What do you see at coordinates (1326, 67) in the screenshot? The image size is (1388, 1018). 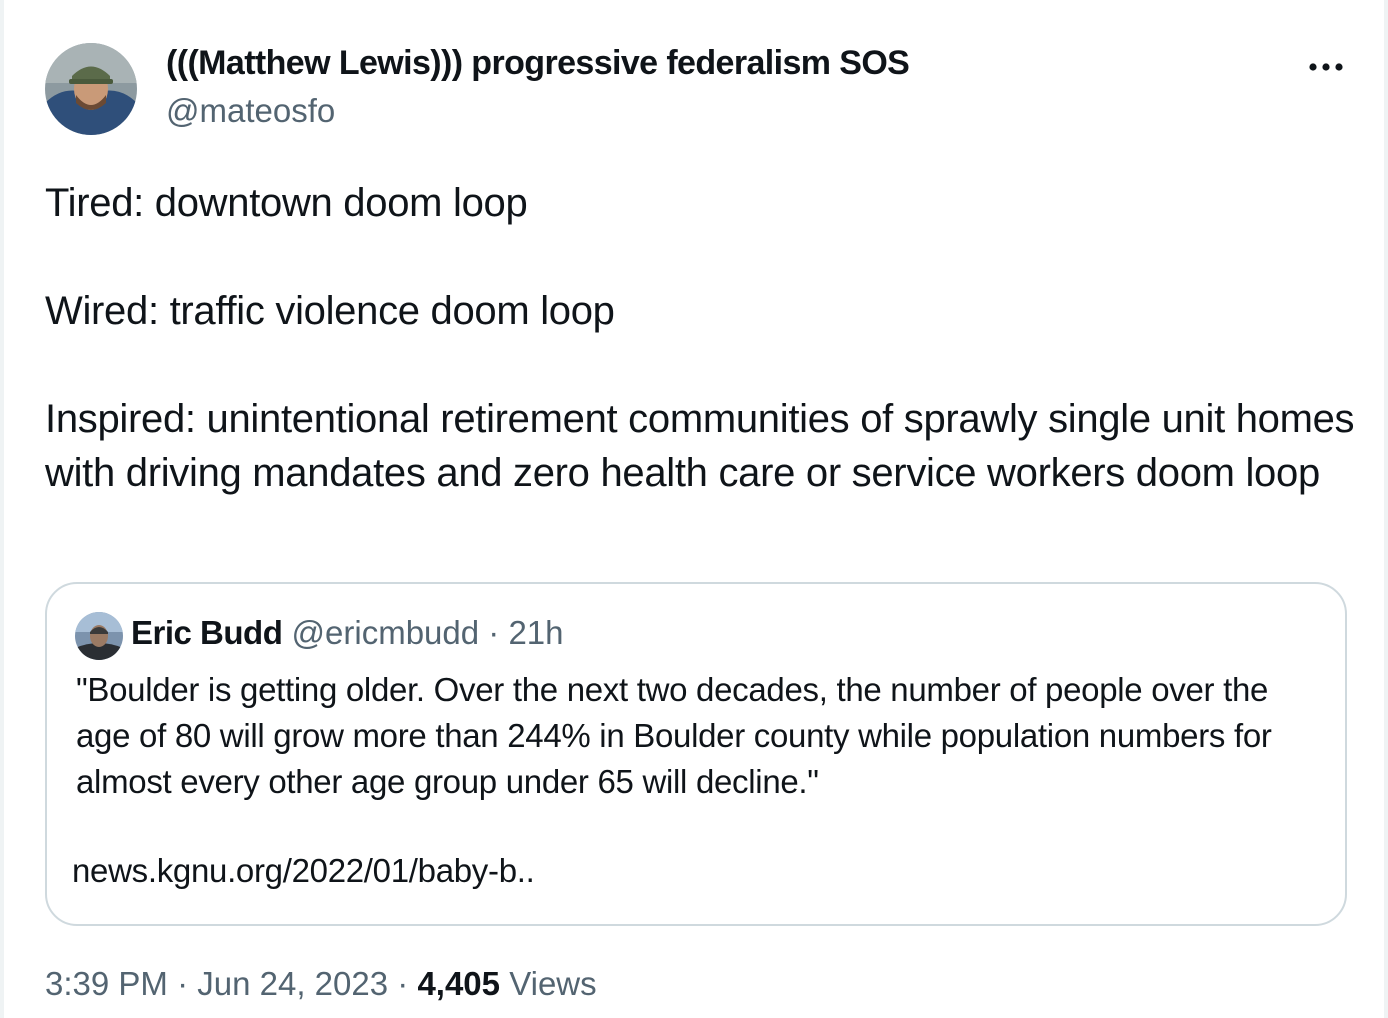 I see `more-horizontal-icon` at bounding box center [1326, 67].